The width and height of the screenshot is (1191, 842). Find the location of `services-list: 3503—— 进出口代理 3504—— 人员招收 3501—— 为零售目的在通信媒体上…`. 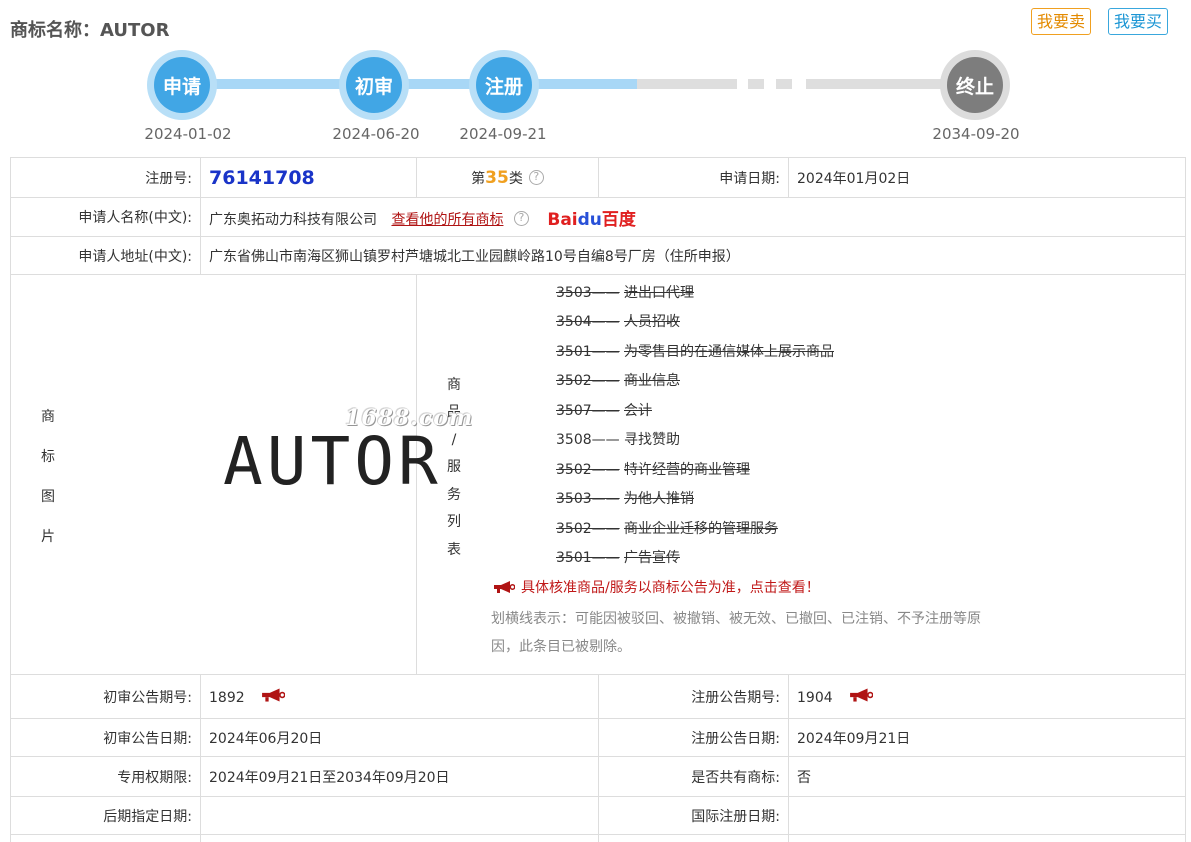

services-list: 3503—— 进出口代理 3504—— 人员招收 3501—— 为零售目的在通信媒体上… is located at coordinates (695, 426).